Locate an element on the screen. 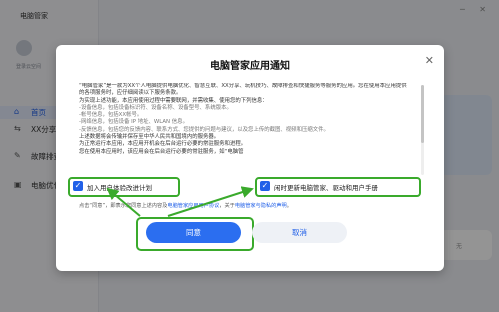  idle-update-checkbox: ✓ 闲时更新电脑管家、驱动和用户手册 is located at coordinates (338, 187).